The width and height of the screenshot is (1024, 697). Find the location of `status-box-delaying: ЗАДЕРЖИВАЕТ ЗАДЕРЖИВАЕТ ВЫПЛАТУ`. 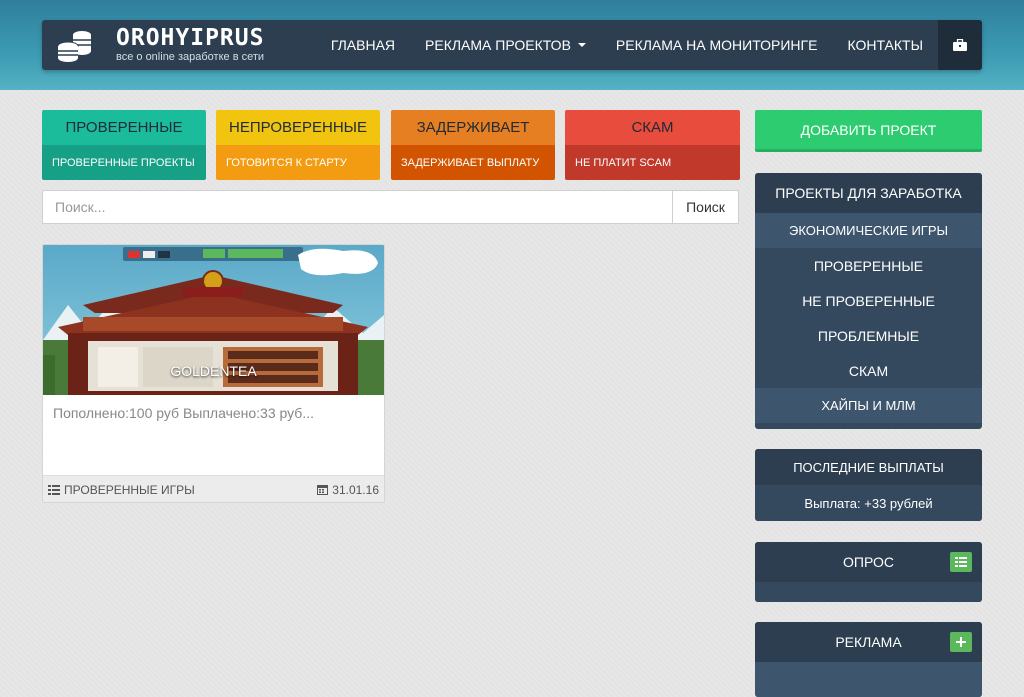

status-box-delaying: ЗАДЕРЖИВАЕТ ЗАДЕРЖИВАЕТ ВЫПЛАТУ is located at coordinates (473, 145).